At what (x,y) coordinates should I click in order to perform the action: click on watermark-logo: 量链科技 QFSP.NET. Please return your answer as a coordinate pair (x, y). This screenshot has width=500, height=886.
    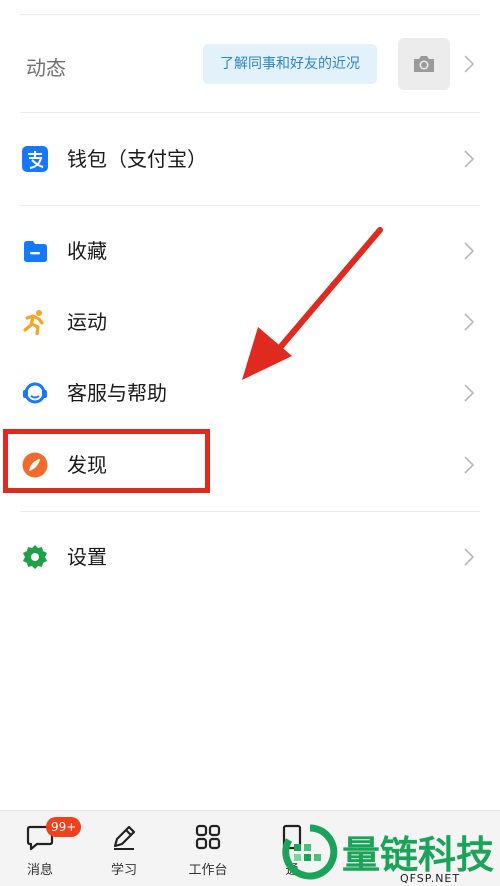
    Looking at the image, I should click on (389, 852).